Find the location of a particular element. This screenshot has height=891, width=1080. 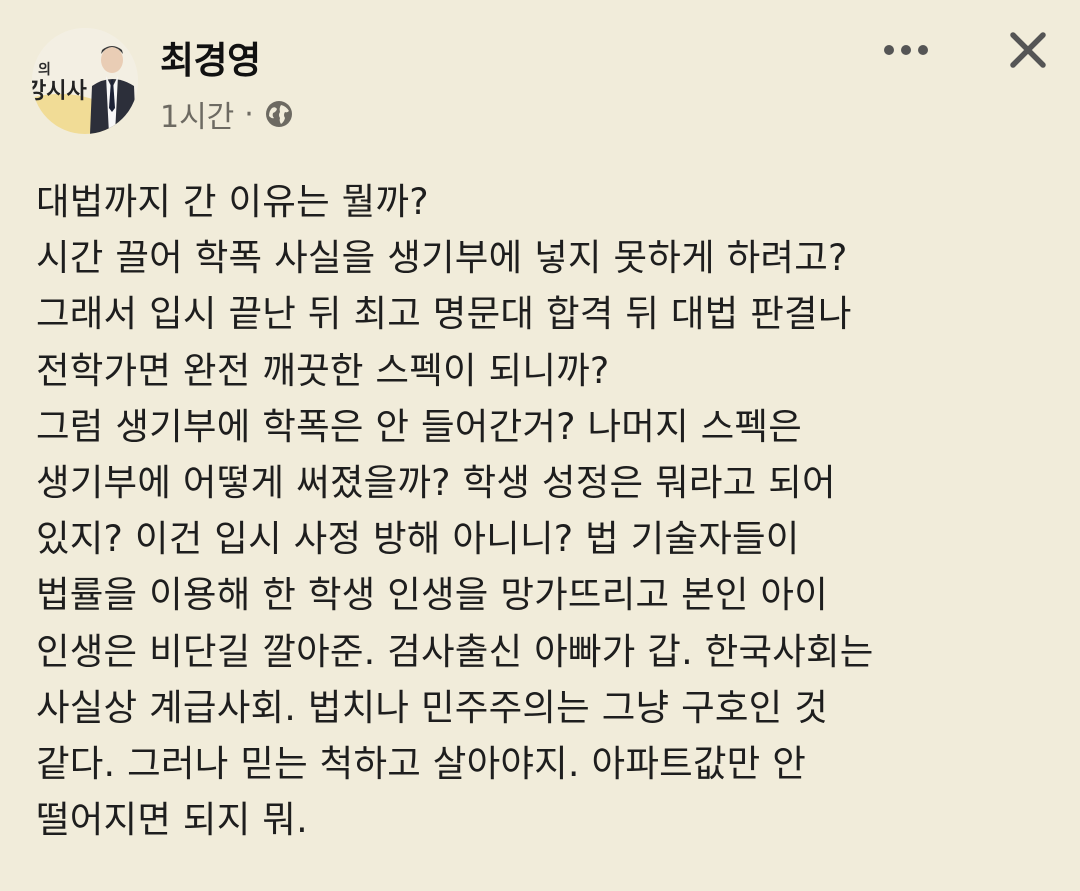

avatar-image: 의 강시사 is located at coordinates (85, 81).